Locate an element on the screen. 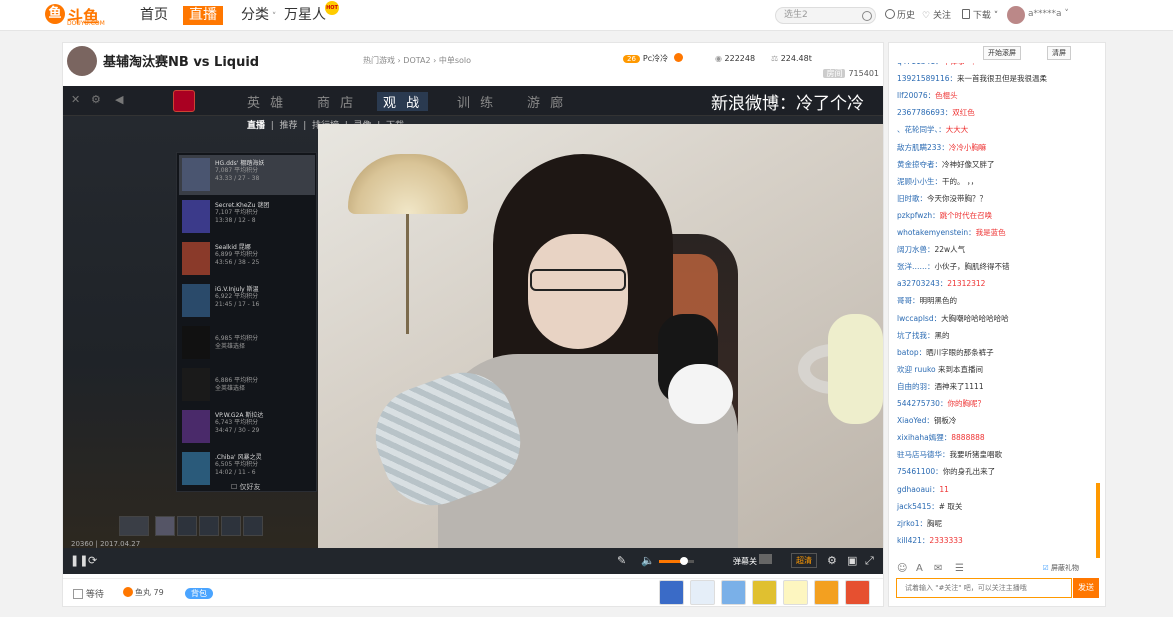 This screenshot has height=617, width=1173. weibo-watermark: 新浪微博：冷了个冷 is located at coordinates (787, 104).